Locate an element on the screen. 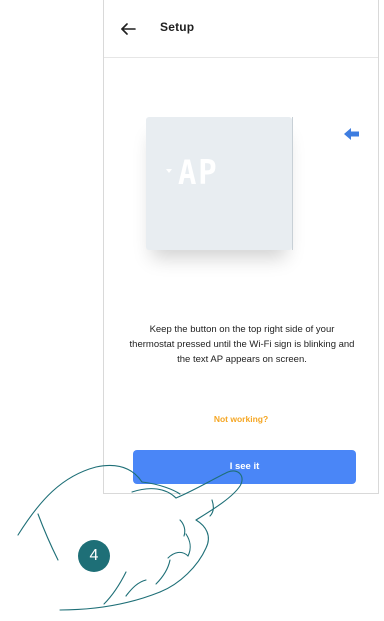  back-button is located at coordinates (129, 29).